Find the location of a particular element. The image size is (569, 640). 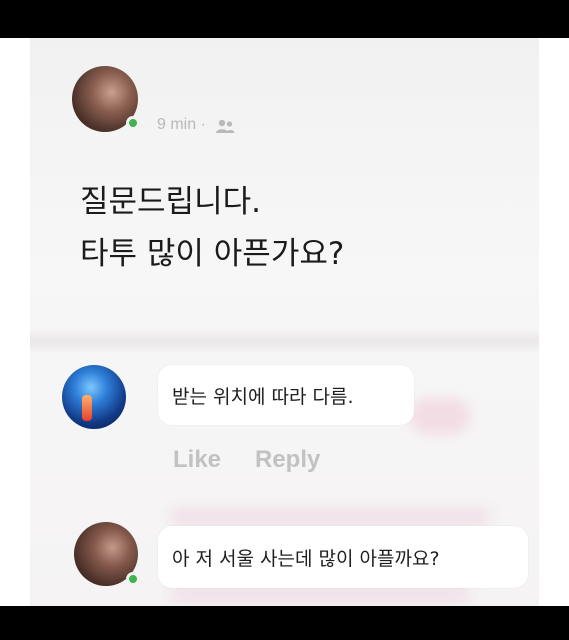

comment-2-text: 아 저 서울 사는데 많이 아플까요? is located at coordinates (306, 558).